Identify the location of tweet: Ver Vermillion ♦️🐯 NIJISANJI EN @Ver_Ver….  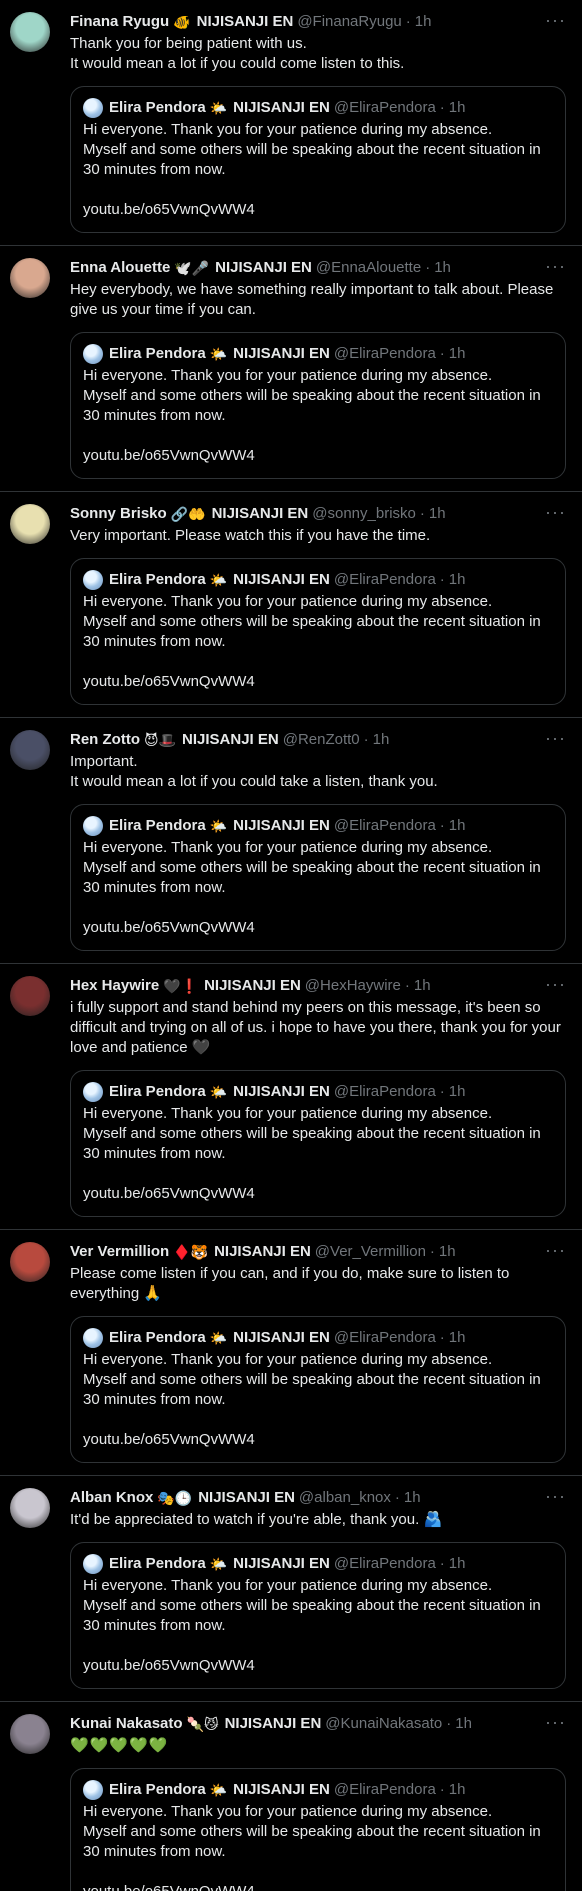
(291, 1353).